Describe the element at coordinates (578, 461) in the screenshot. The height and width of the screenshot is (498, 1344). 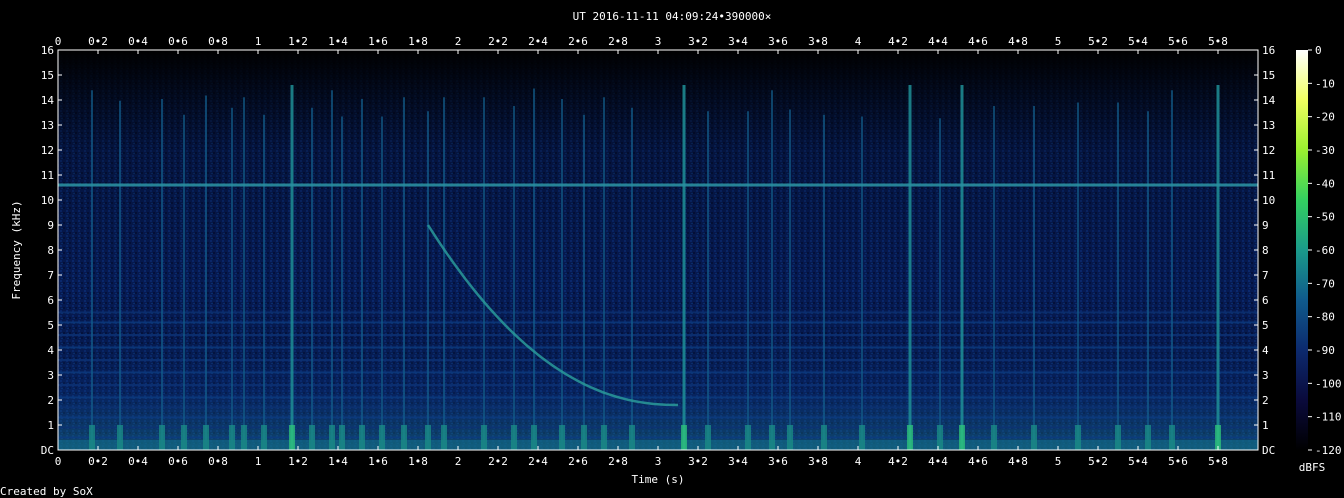
I see `x-tick-label-bottom: 2•6` at that location.